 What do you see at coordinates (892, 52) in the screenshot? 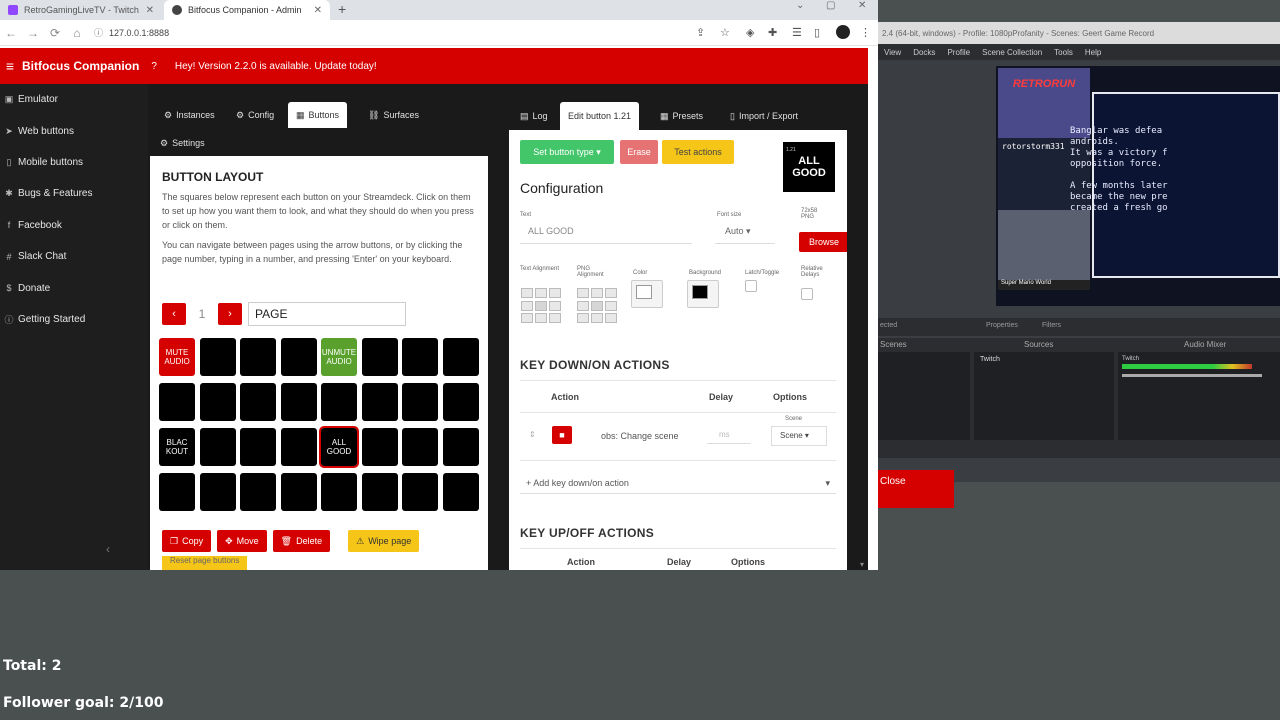
I see `menu-view: View` at bounding box center [892, 52].